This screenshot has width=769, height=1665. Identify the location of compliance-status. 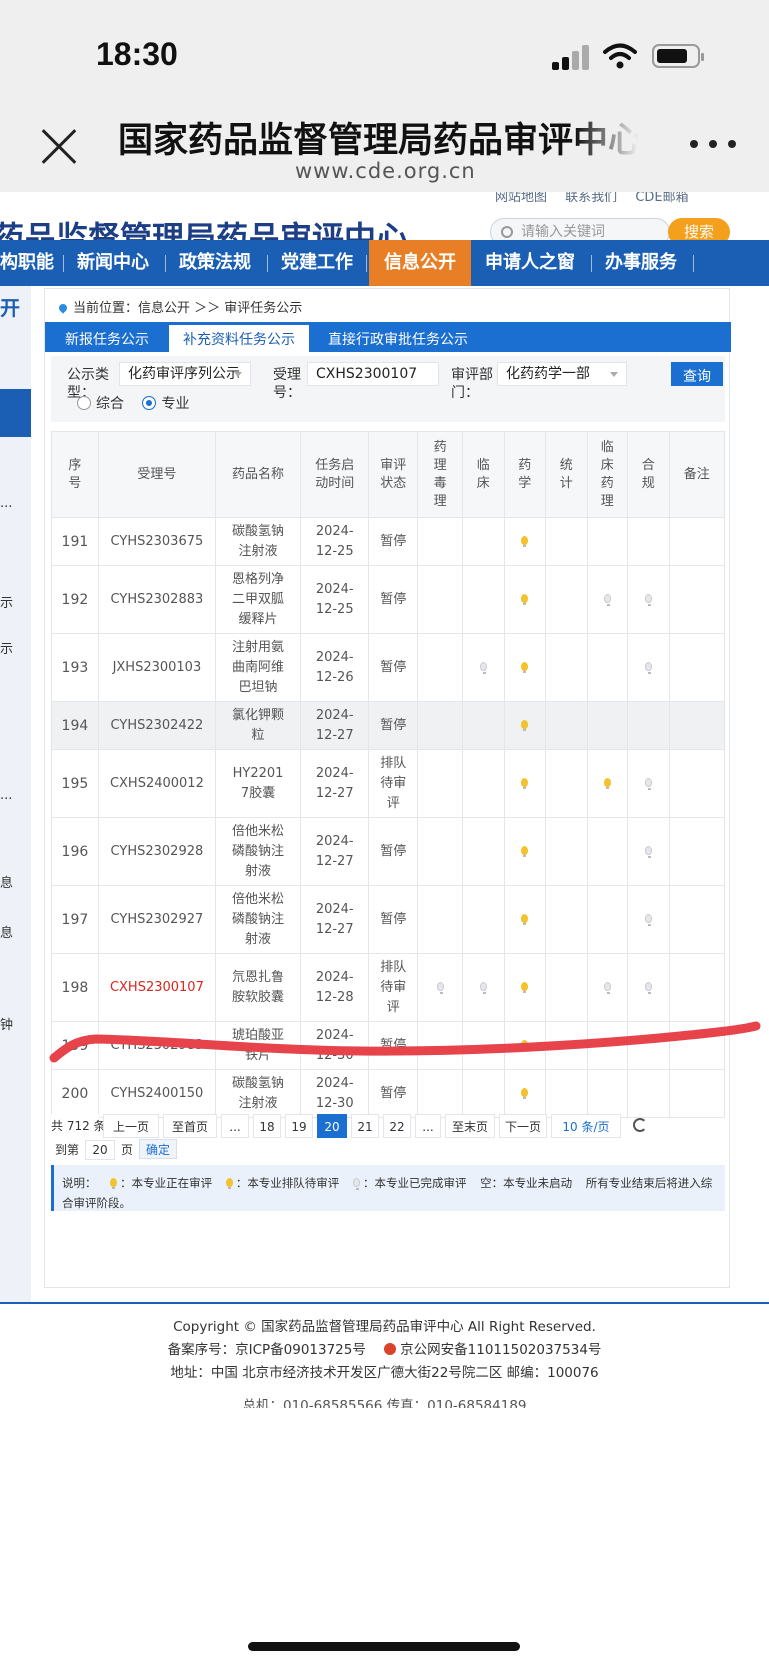
(648, 667).